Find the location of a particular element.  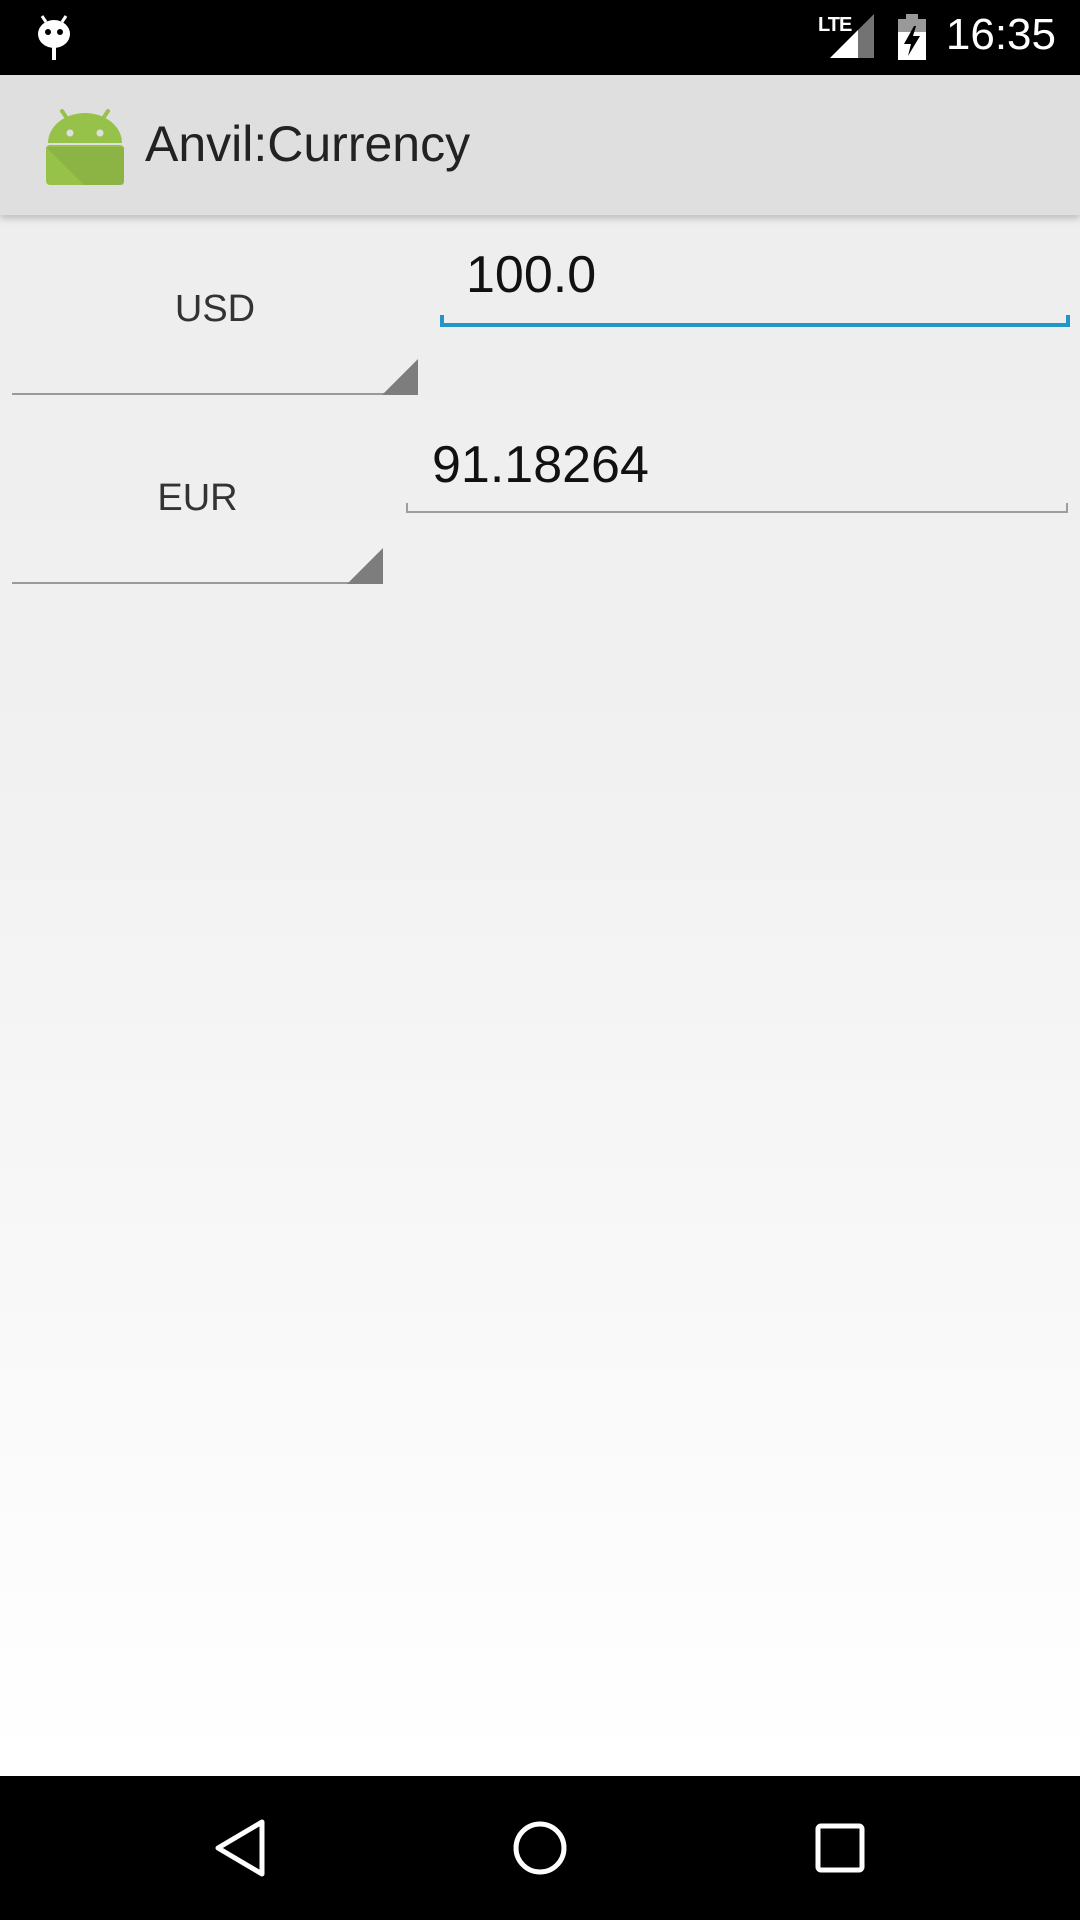

battery-charging-icon is located at coordinates (912, 37).